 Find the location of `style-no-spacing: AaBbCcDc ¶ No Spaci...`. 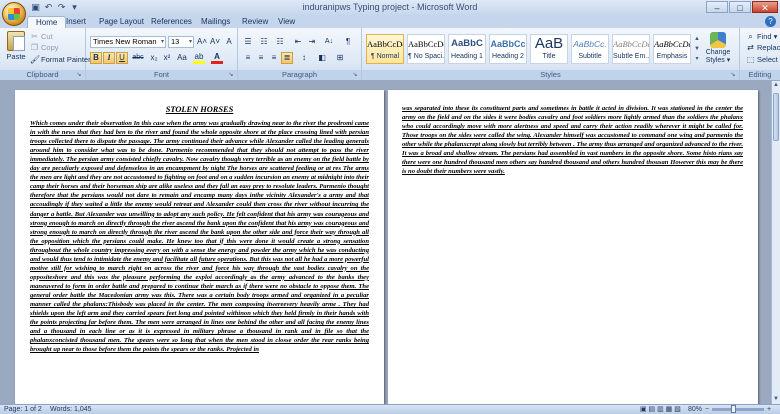

style-no-spacing: AaBbCcDc ¶ No Spaci... is located at coordinates (426, 49).